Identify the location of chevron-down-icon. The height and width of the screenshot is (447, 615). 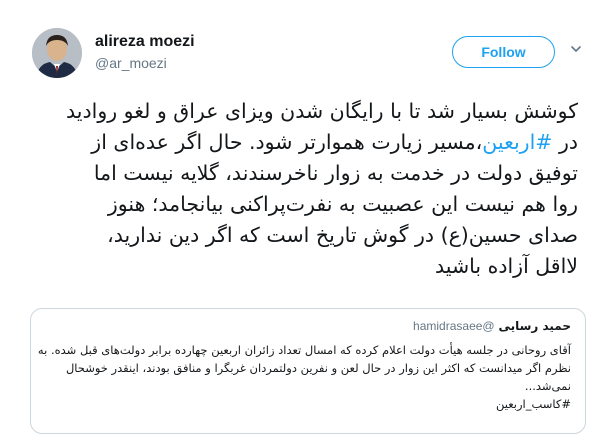
(576, 49).